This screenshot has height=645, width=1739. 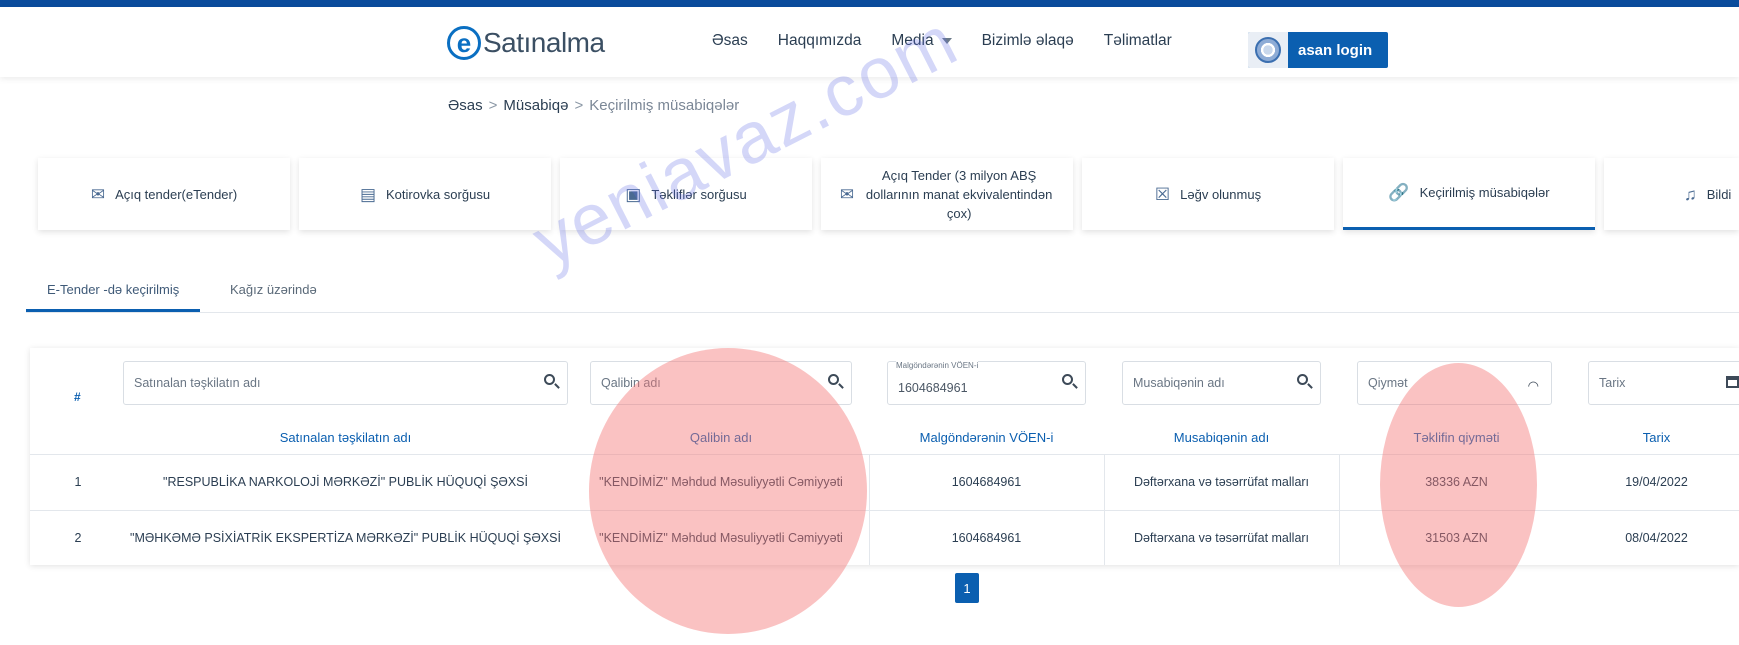 I want to click on input-placeholder: Qiymət, so click(x=1388, y=383).